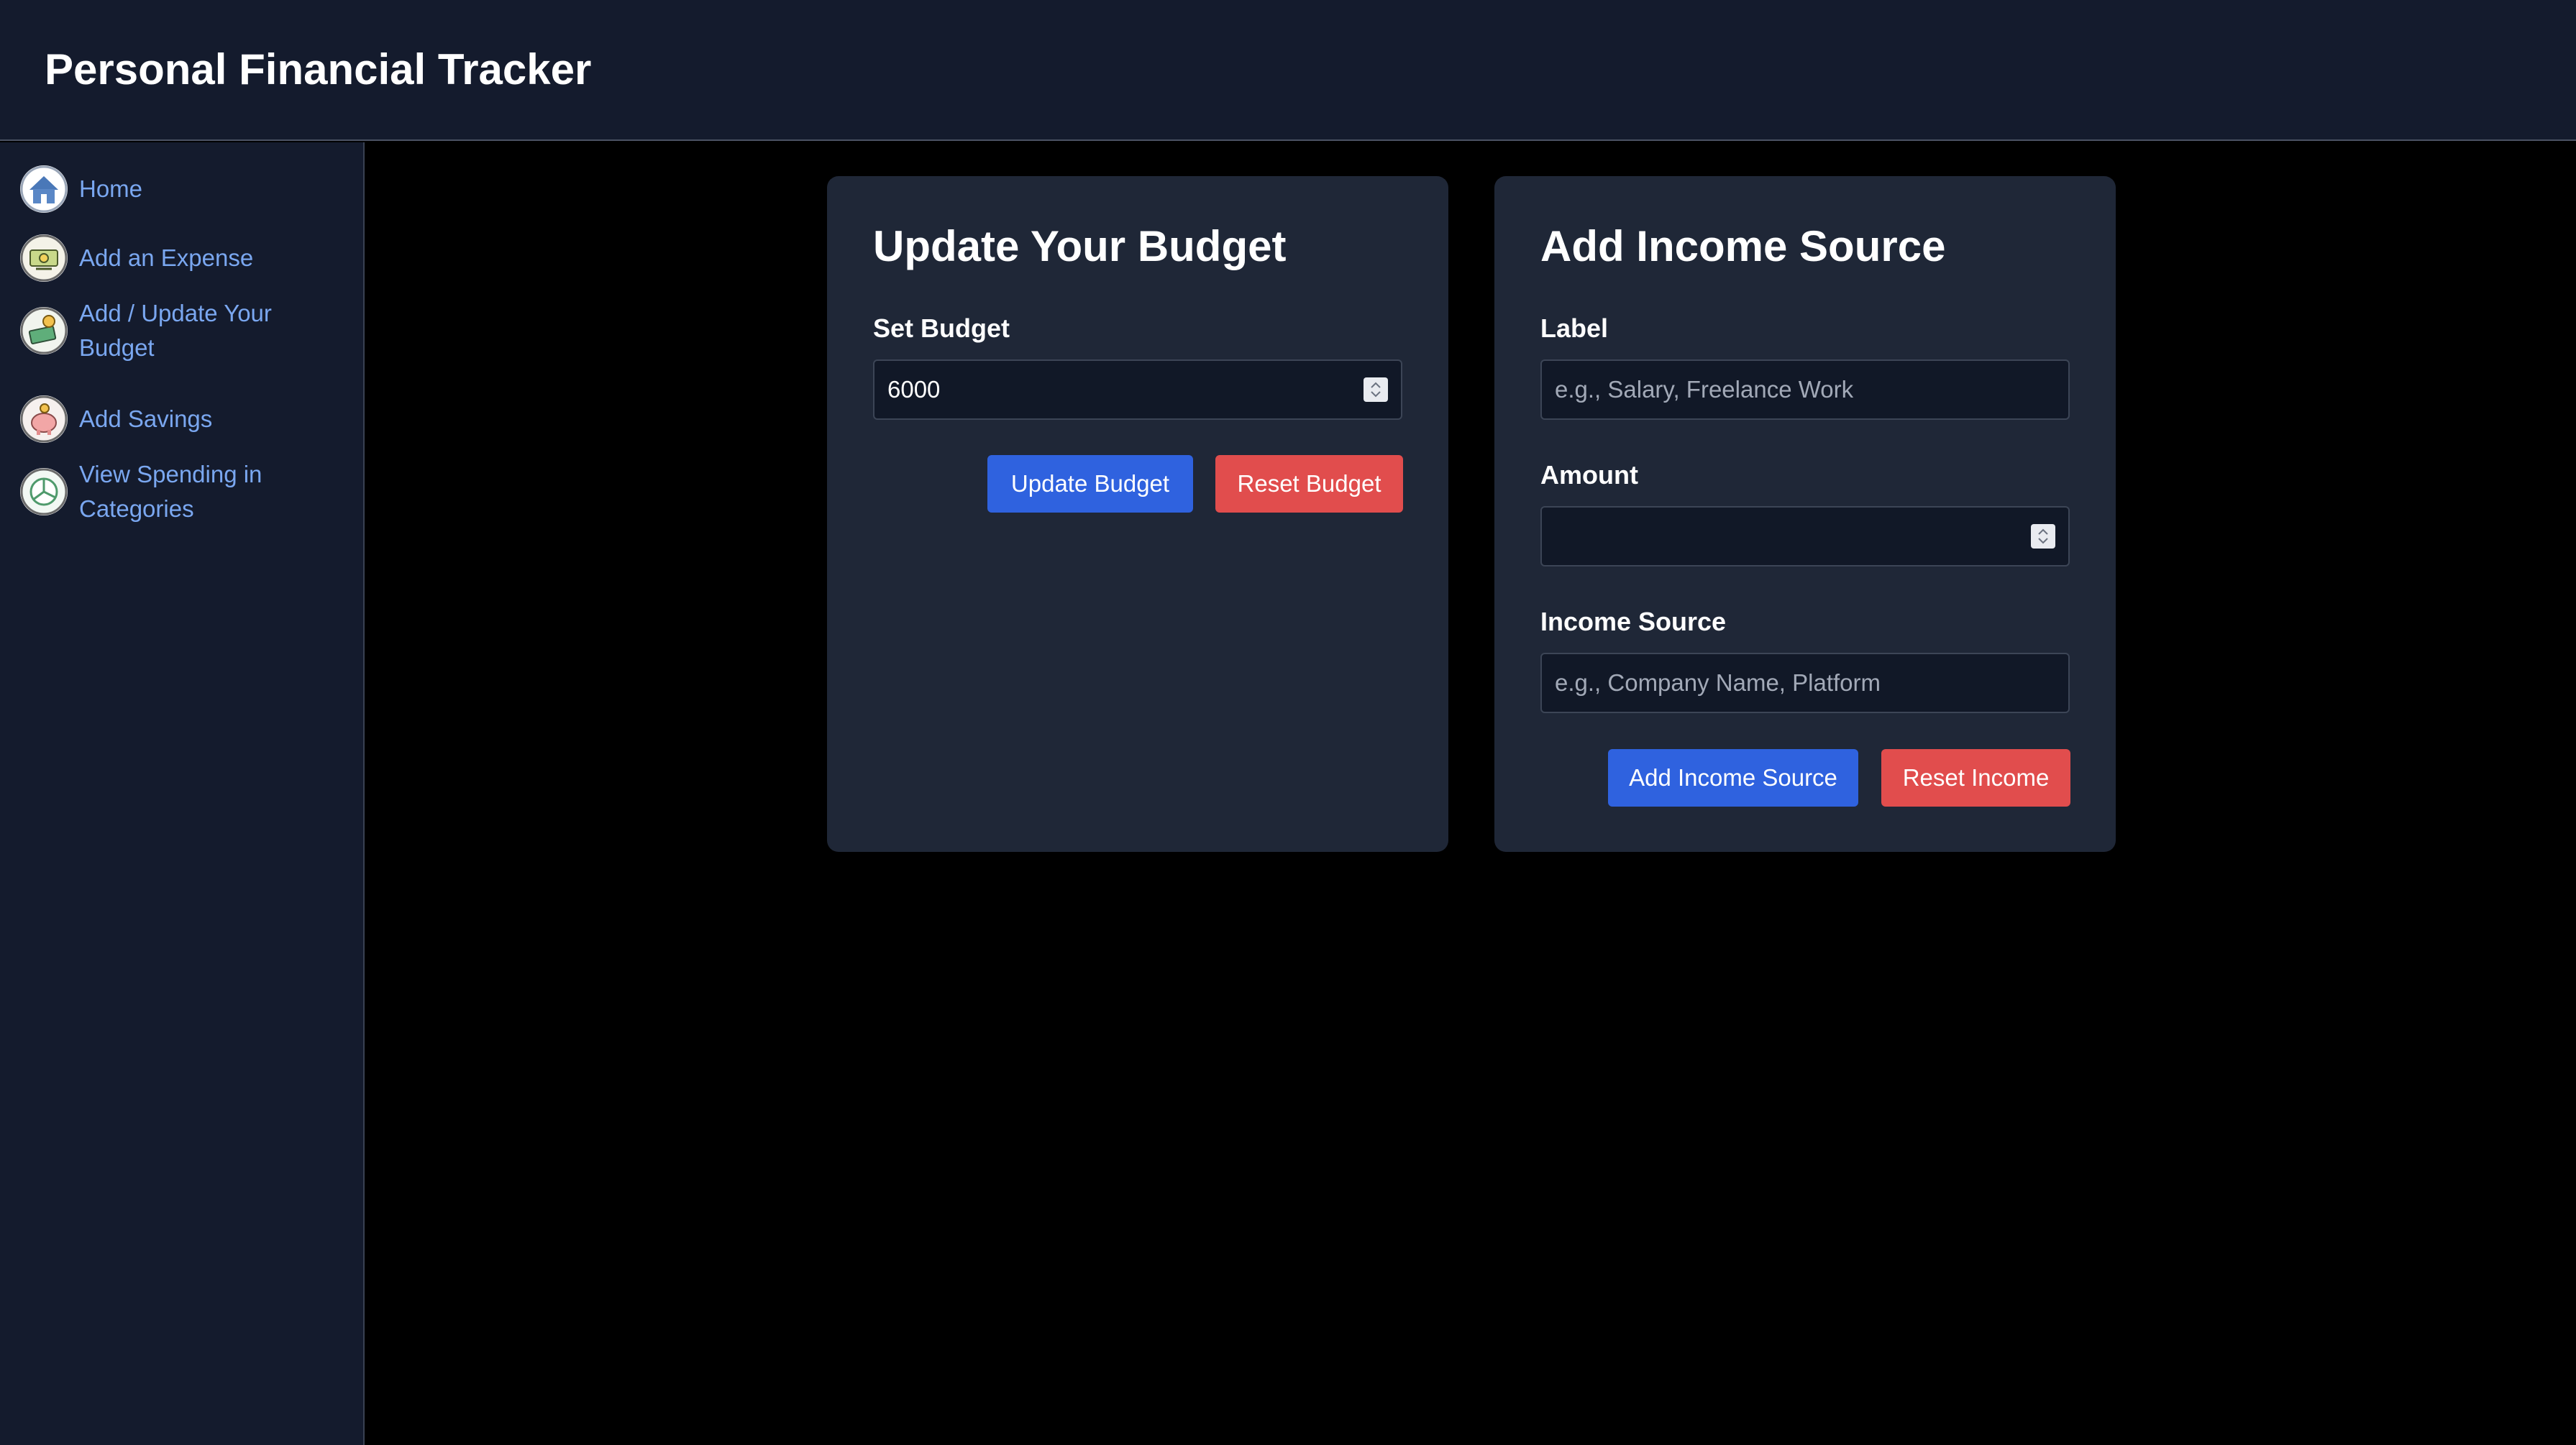 The image size is (2576, 1445). I want to click on sidebar-item-label: Add / Update Your Budget, so click(175, 330).